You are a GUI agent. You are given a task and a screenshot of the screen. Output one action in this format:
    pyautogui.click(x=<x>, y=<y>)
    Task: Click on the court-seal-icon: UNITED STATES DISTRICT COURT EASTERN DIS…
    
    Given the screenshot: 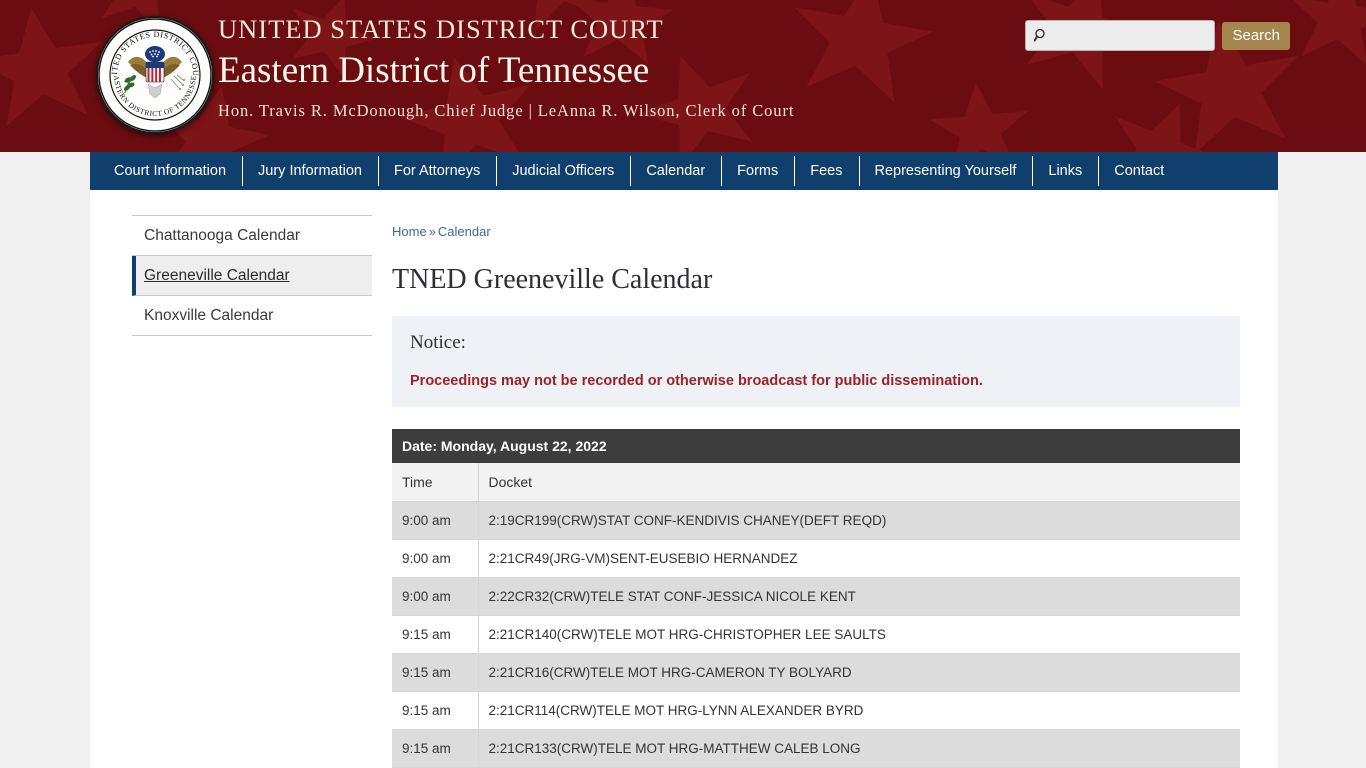 What is the action you would take?
    pyautogui.click(x=155, y=75)
    